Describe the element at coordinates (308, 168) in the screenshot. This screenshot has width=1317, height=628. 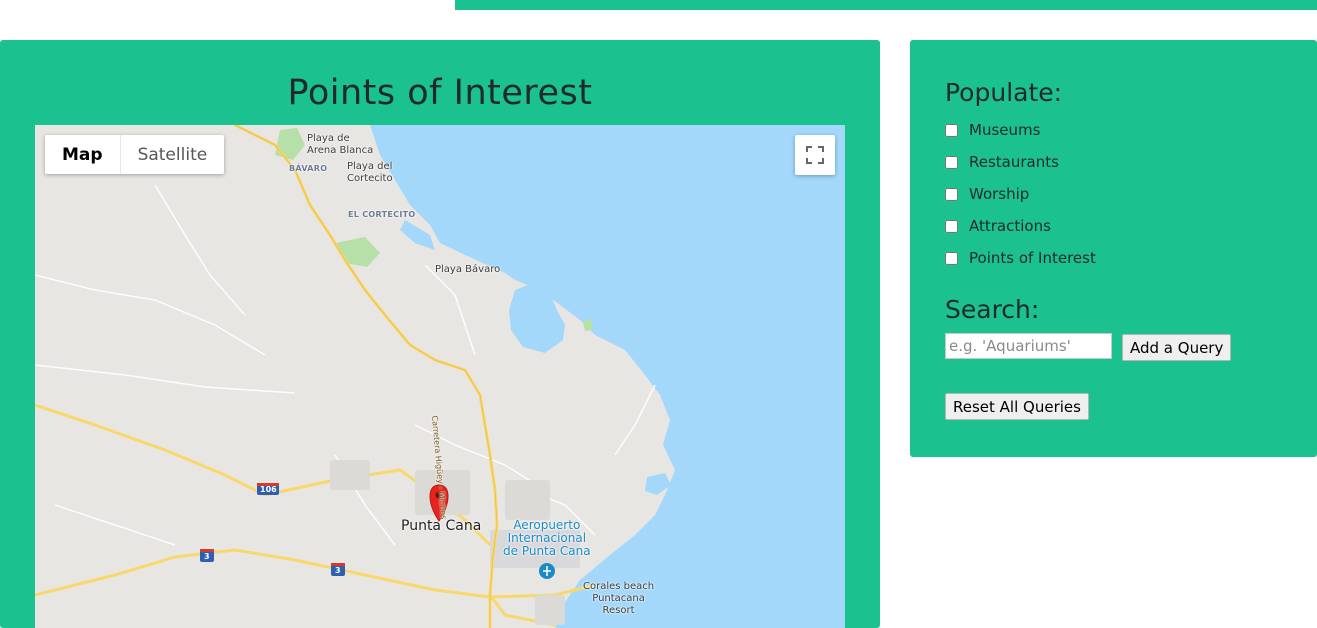
I see `map-label: BÁVARO` at that location.